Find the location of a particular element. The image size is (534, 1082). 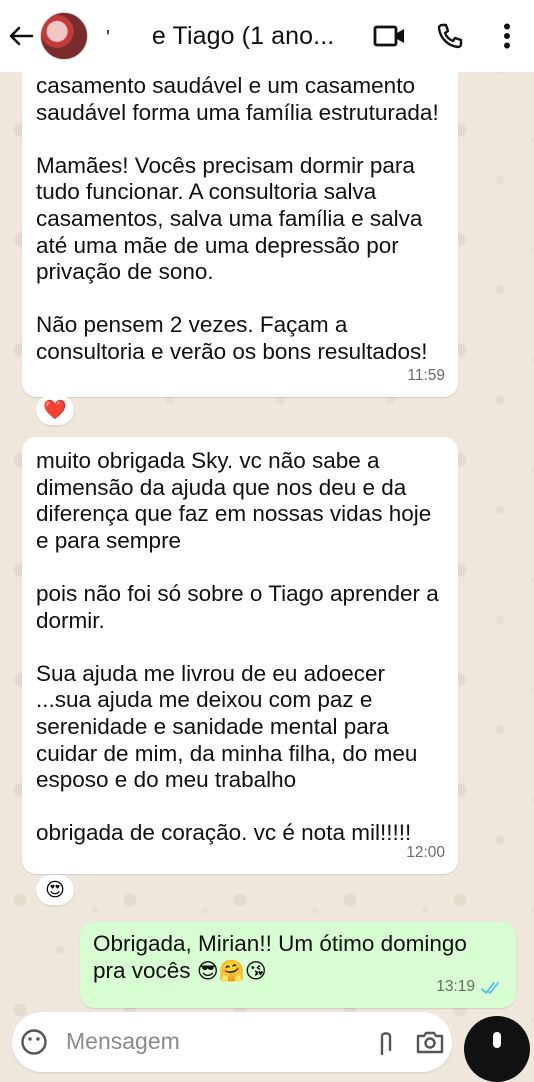

message-paragraph: obrigada de coração. vc é nota mil!!!!! is located at coordinates (224, 833).